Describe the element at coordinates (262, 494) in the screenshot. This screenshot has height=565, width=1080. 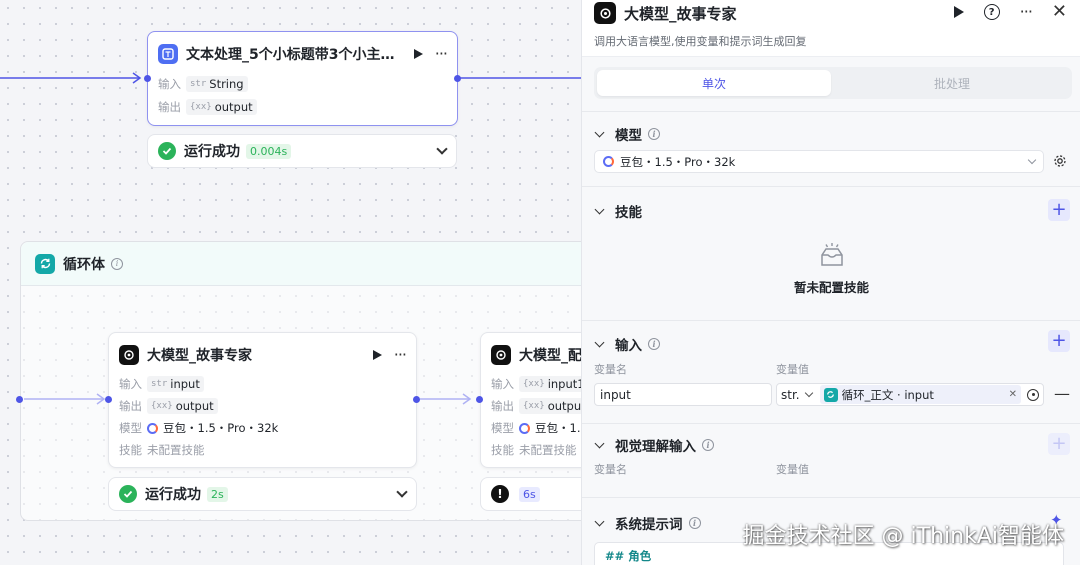
I see `run-status-bar: 运行成功 2s` at that location.